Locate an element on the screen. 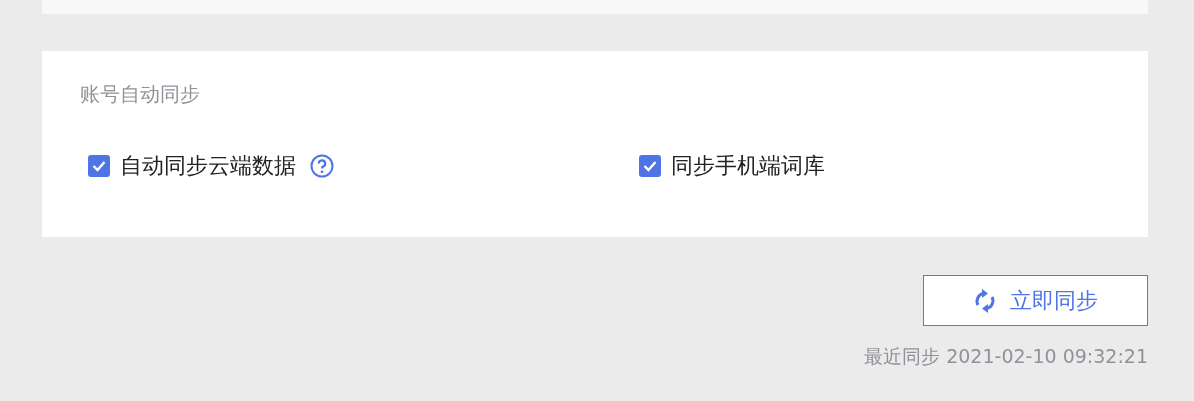  sync-button: 立即同步 is located at coordinates (1035, 300).